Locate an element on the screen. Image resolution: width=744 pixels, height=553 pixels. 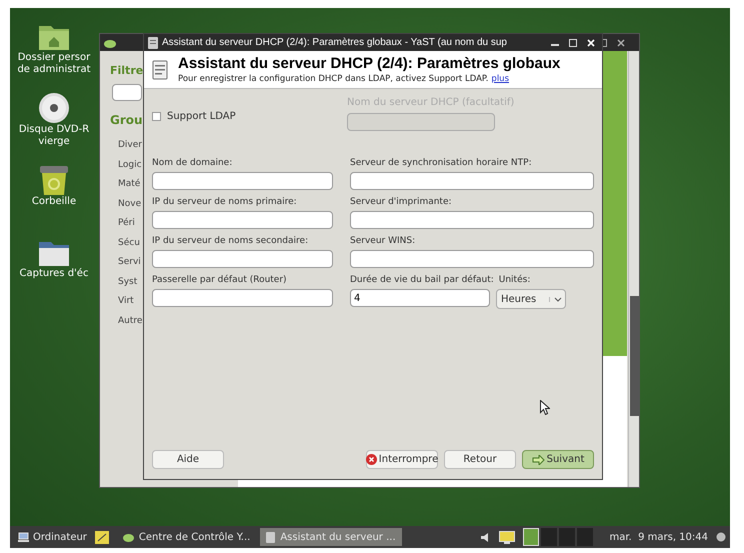
next-button: Suivant is located at coordinates (558, 459).